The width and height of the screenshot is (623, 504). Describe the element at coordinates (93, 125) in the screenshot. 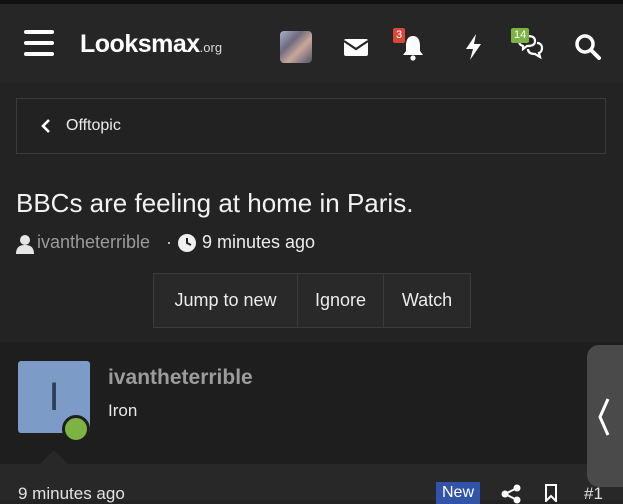

I see `breadcrumb-label: Offtopic` at that location.